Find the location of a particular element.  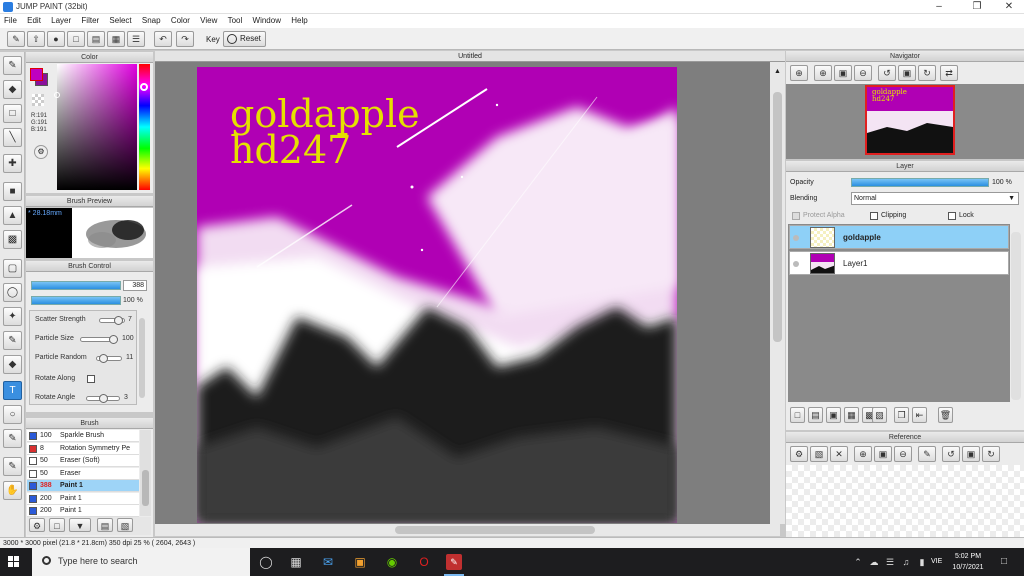

duplicate-layer-icon: ❐ is located at coordinates (901, 415).